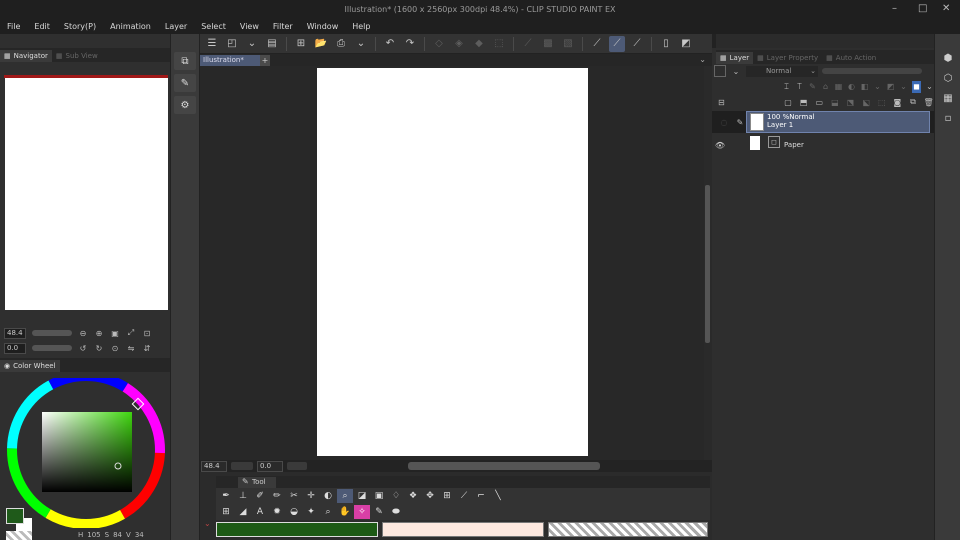  What do you see at coordinates (803, 102) in the screenshot?
I see `new-vector-layer-icon: ⬒` at bounding box center [803, 102].